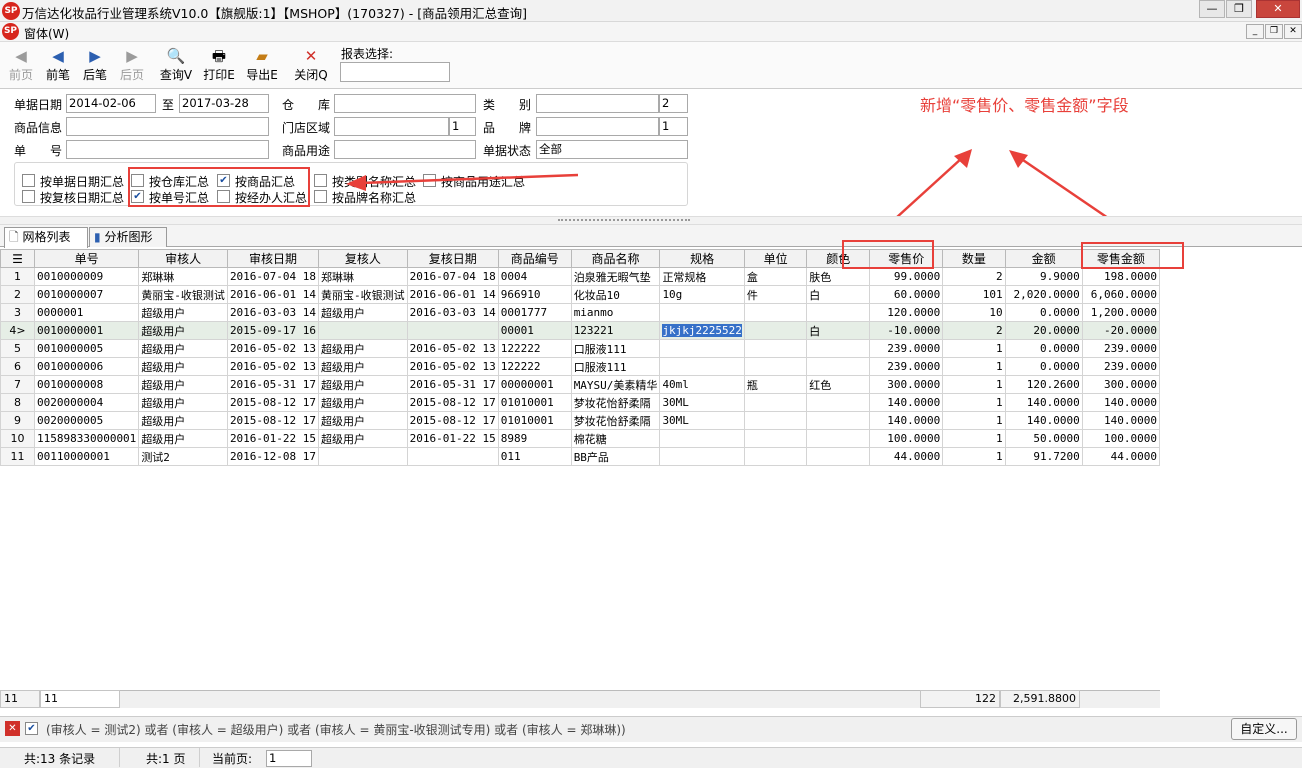 The image size is (1302, 768). What do you see at coordinates (452, 348) in the screenshot?
I see `table-cell: 2016-05-02 13` at bounding box center [452, 348].